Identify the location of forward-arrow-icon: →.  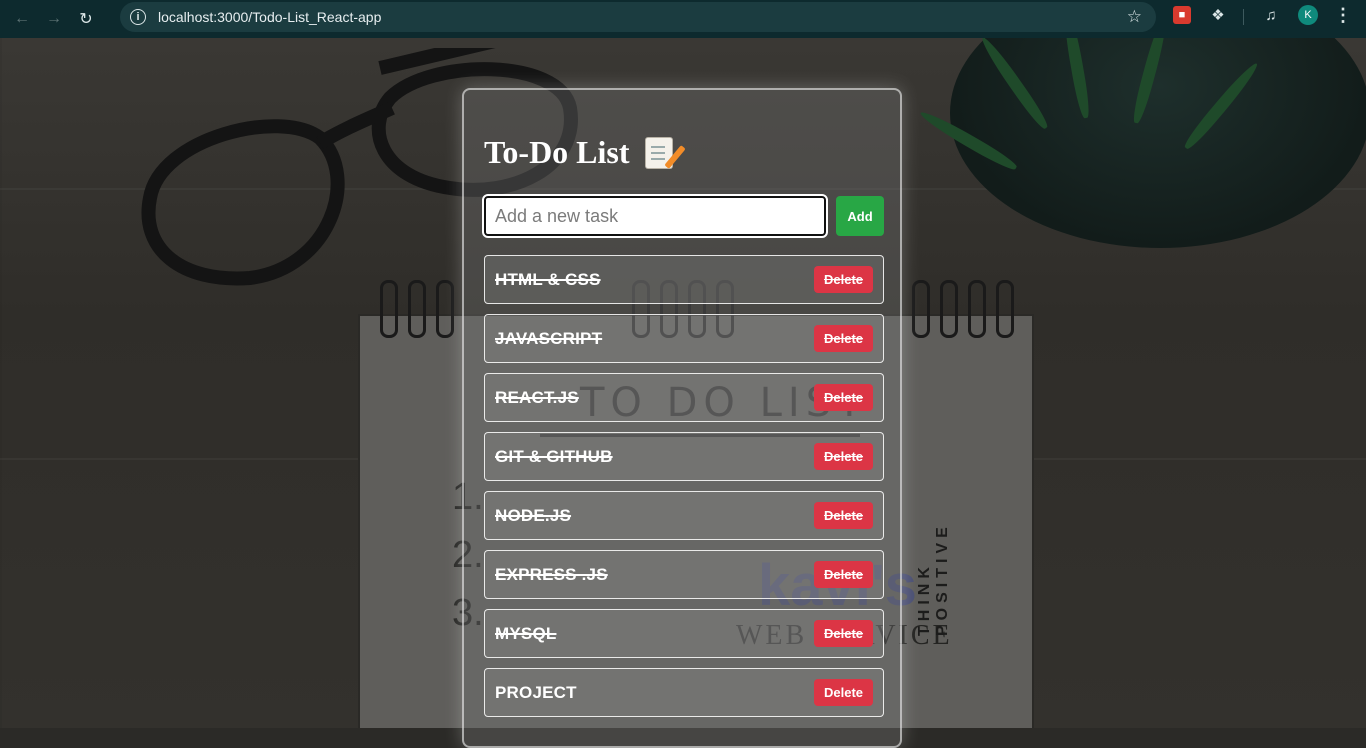
(54, 19).